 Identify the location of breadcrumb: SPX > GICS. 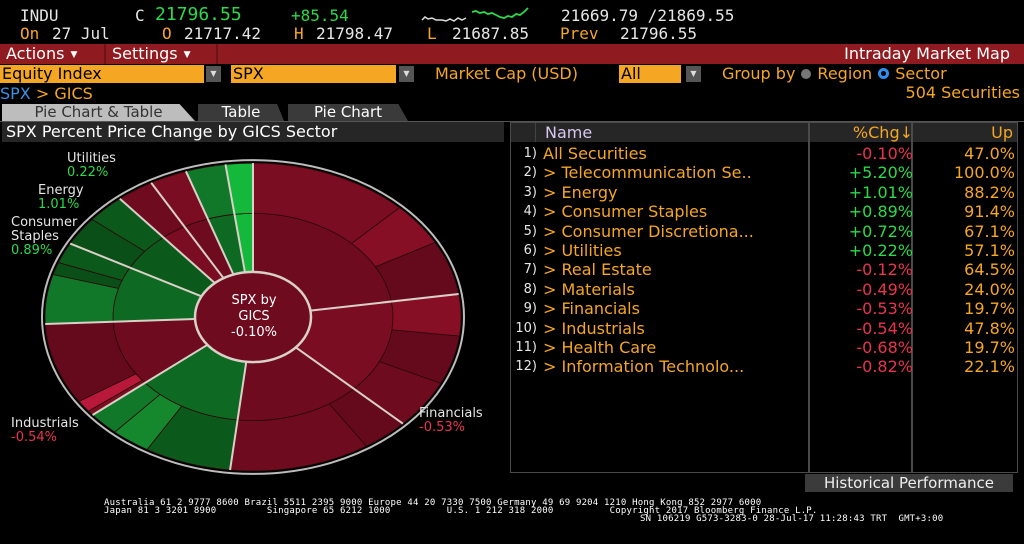
(46, 94).